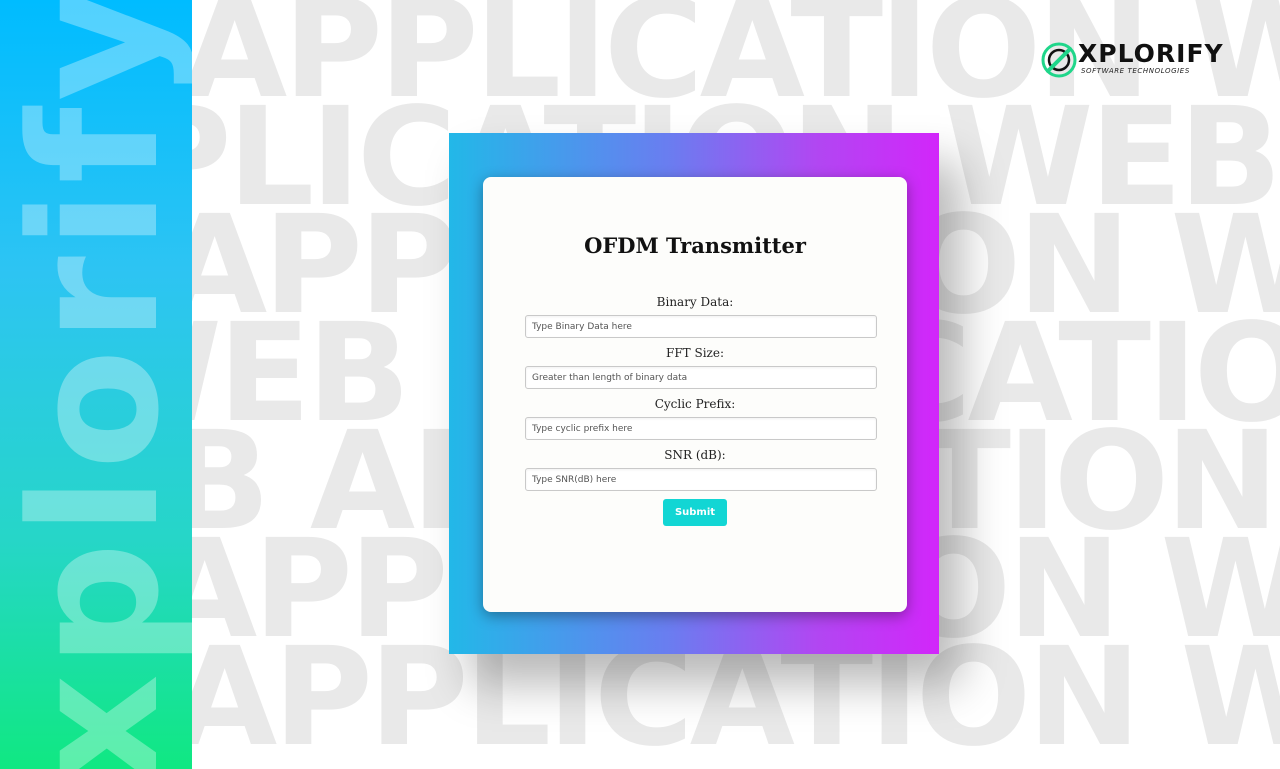 The height and width of the screenshot is (769, 1280). Describe the element at coordinates (701, 377) in the screenshot. I see `fft-size-input` at that location.